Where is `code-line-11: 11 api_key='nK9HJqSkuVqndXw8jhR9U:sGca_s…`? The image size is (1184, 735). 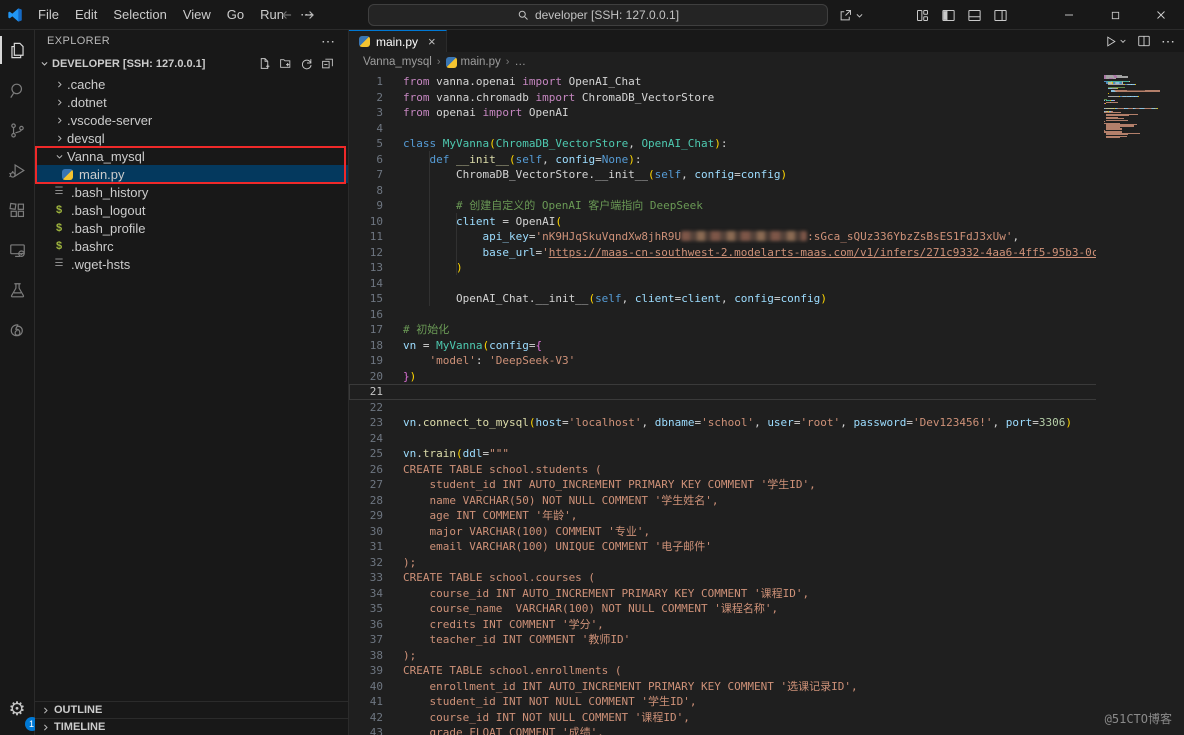 code-line-11: 11 api_key='nK9HJqSkuVqndXw8jhR9U:sGca_s… is located at coordinates (766, 237).